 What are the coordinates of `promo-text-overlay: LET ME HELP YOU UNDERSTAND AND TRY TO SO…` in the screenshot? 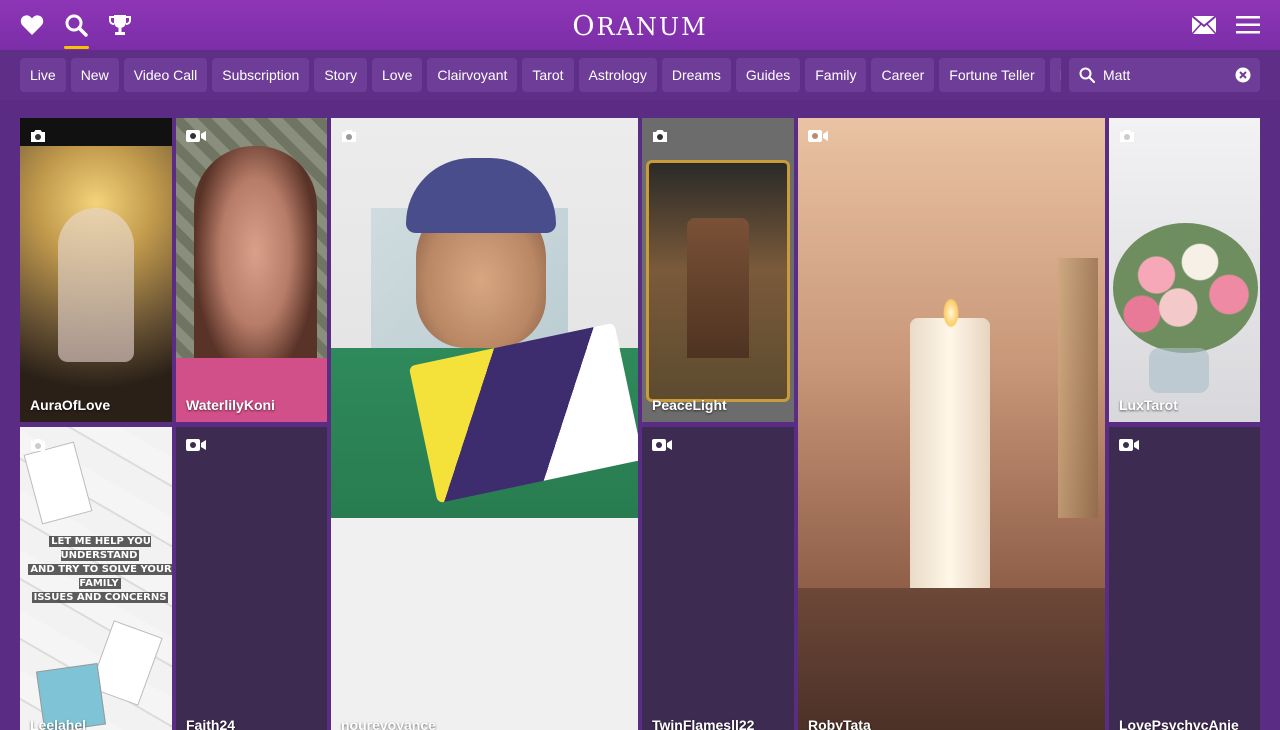 It's located at (99, 570).